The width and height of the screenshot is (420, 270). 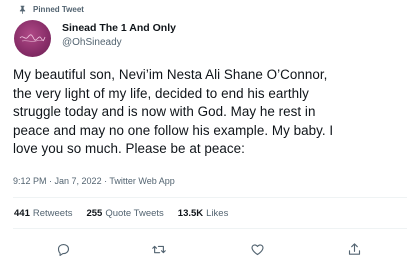 I want to click on share-button, so click(x=354, y=249).